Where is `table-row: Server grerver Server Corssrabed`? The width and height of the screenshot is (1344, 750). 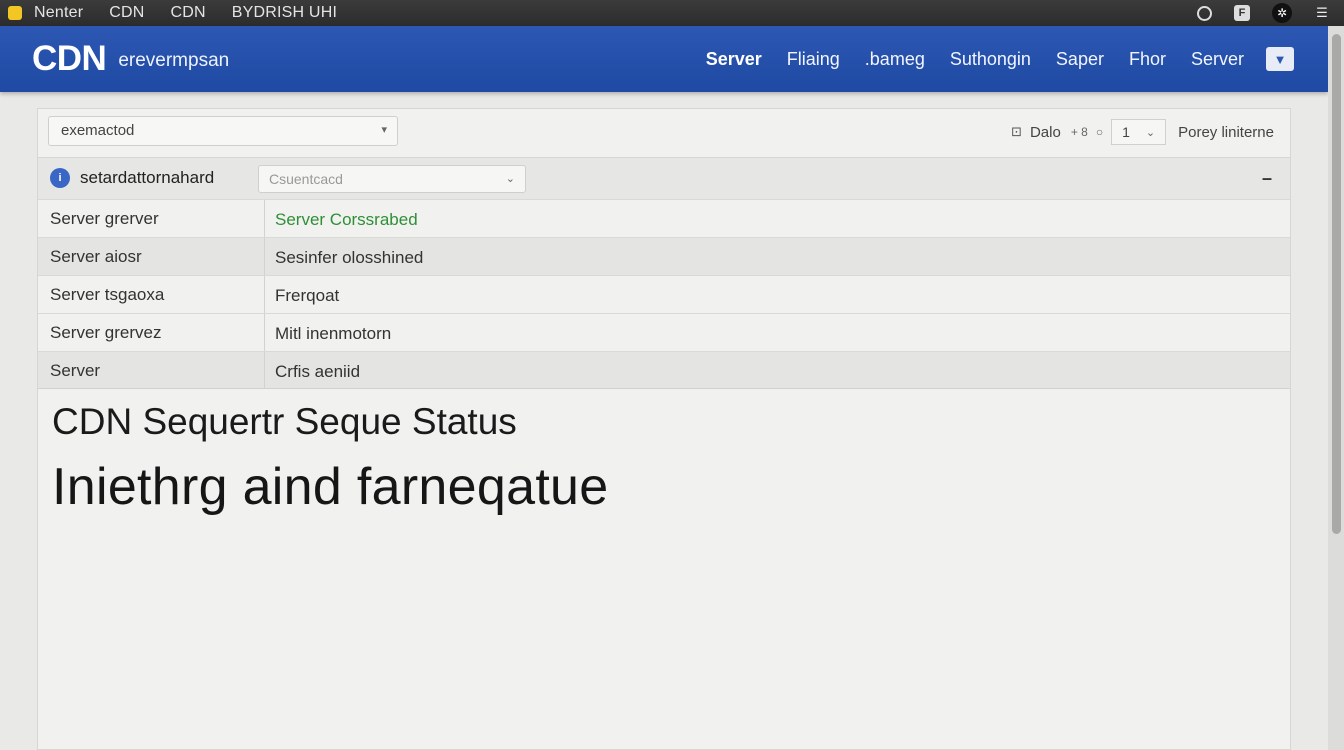 table-row: Server grerver Server Corssrabed is located at coordinates (664, 218).